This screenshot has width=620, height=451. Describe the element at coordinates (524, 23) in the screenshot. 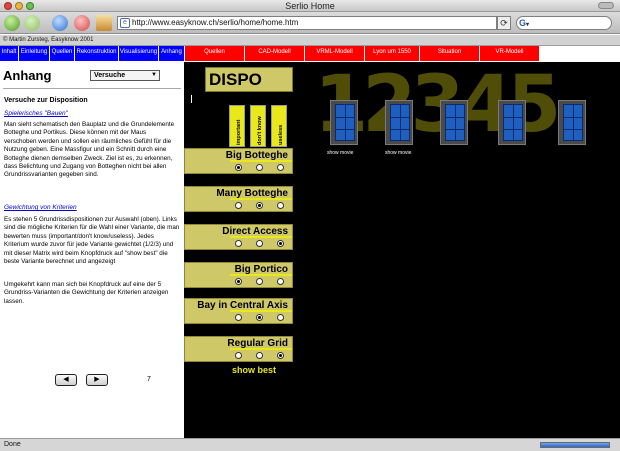

I see `google-search-icon: G▾` at that location.